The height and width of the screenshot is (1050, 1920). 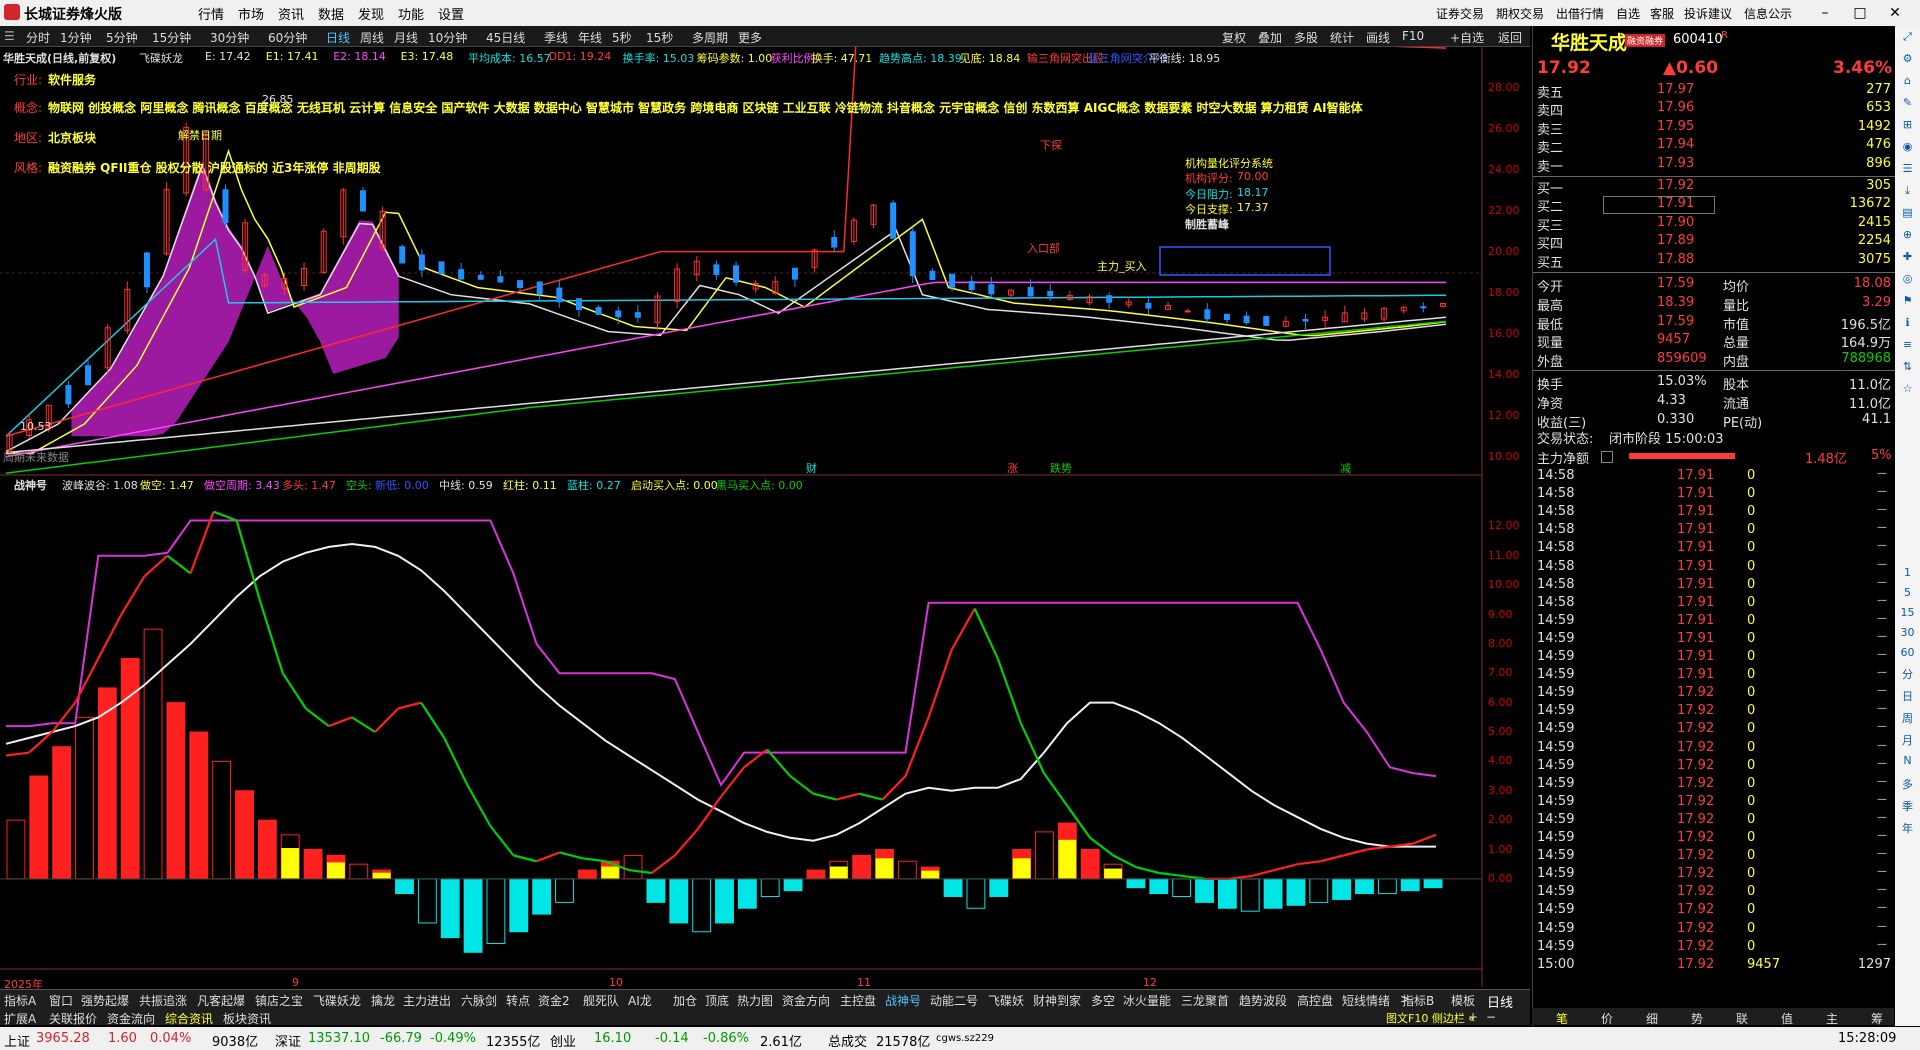 What do you see at coordinates (1907, 256) in the screenshot?
I see `side-tool-icon-10: ✚` at bounding box center [1907, 256].